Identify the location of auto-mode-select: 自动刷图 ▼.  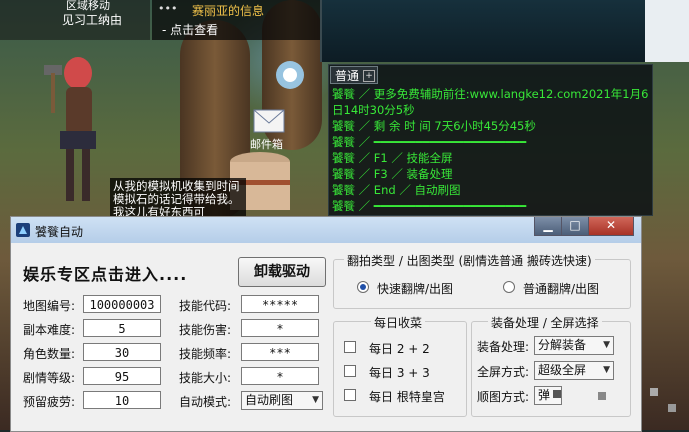
(282, 400).